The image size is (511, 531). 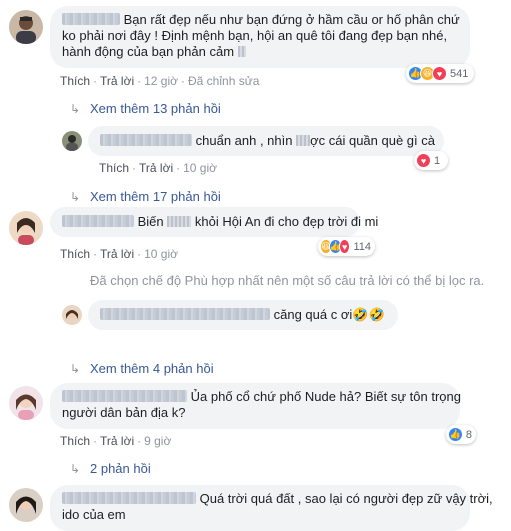 I want to click on timestamp: 9 giờ, so click(x=157, y=441).